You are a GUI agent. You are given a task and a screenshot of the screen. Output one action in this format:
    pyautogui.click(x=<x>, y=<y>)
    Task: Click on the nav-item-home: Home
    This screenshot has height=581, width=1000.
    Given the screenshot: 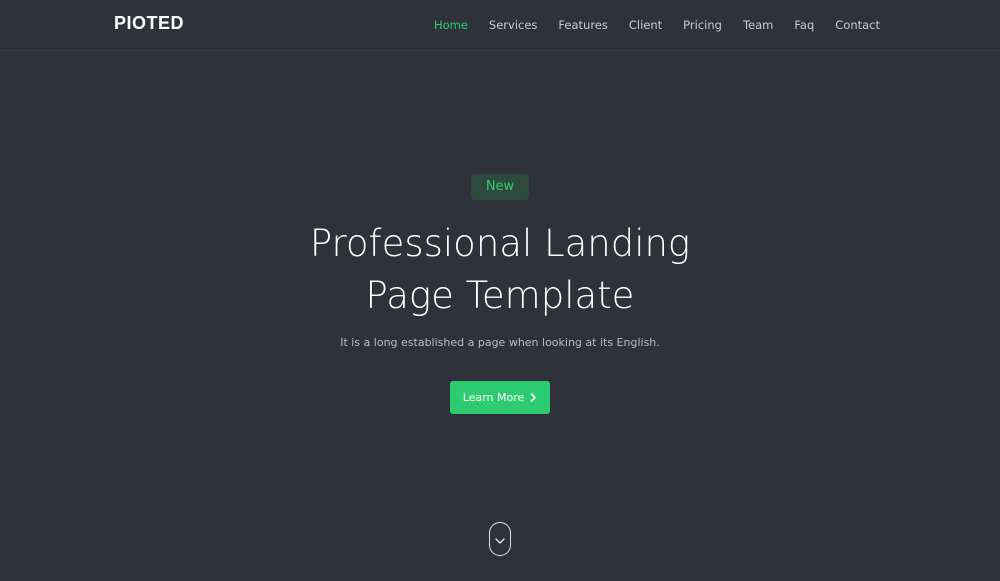 What is the action you would take?
    pyautogui.click(x=451, y=25)
    